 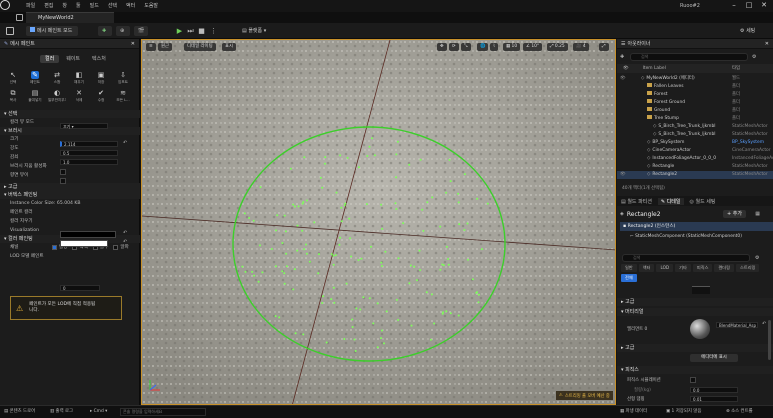 What do you see at coordinates (483, 47) in the screenshot?
I see `world-local-icon: 🌐` at bounding box center [483, 47].